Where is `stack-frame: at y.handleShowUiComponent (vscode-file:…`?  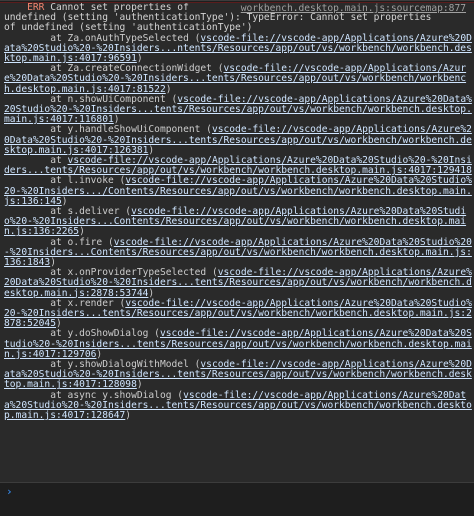 stack-frame: at y.handleShowUiComponent (vscode-file:… is located at coordinates (239, 140).